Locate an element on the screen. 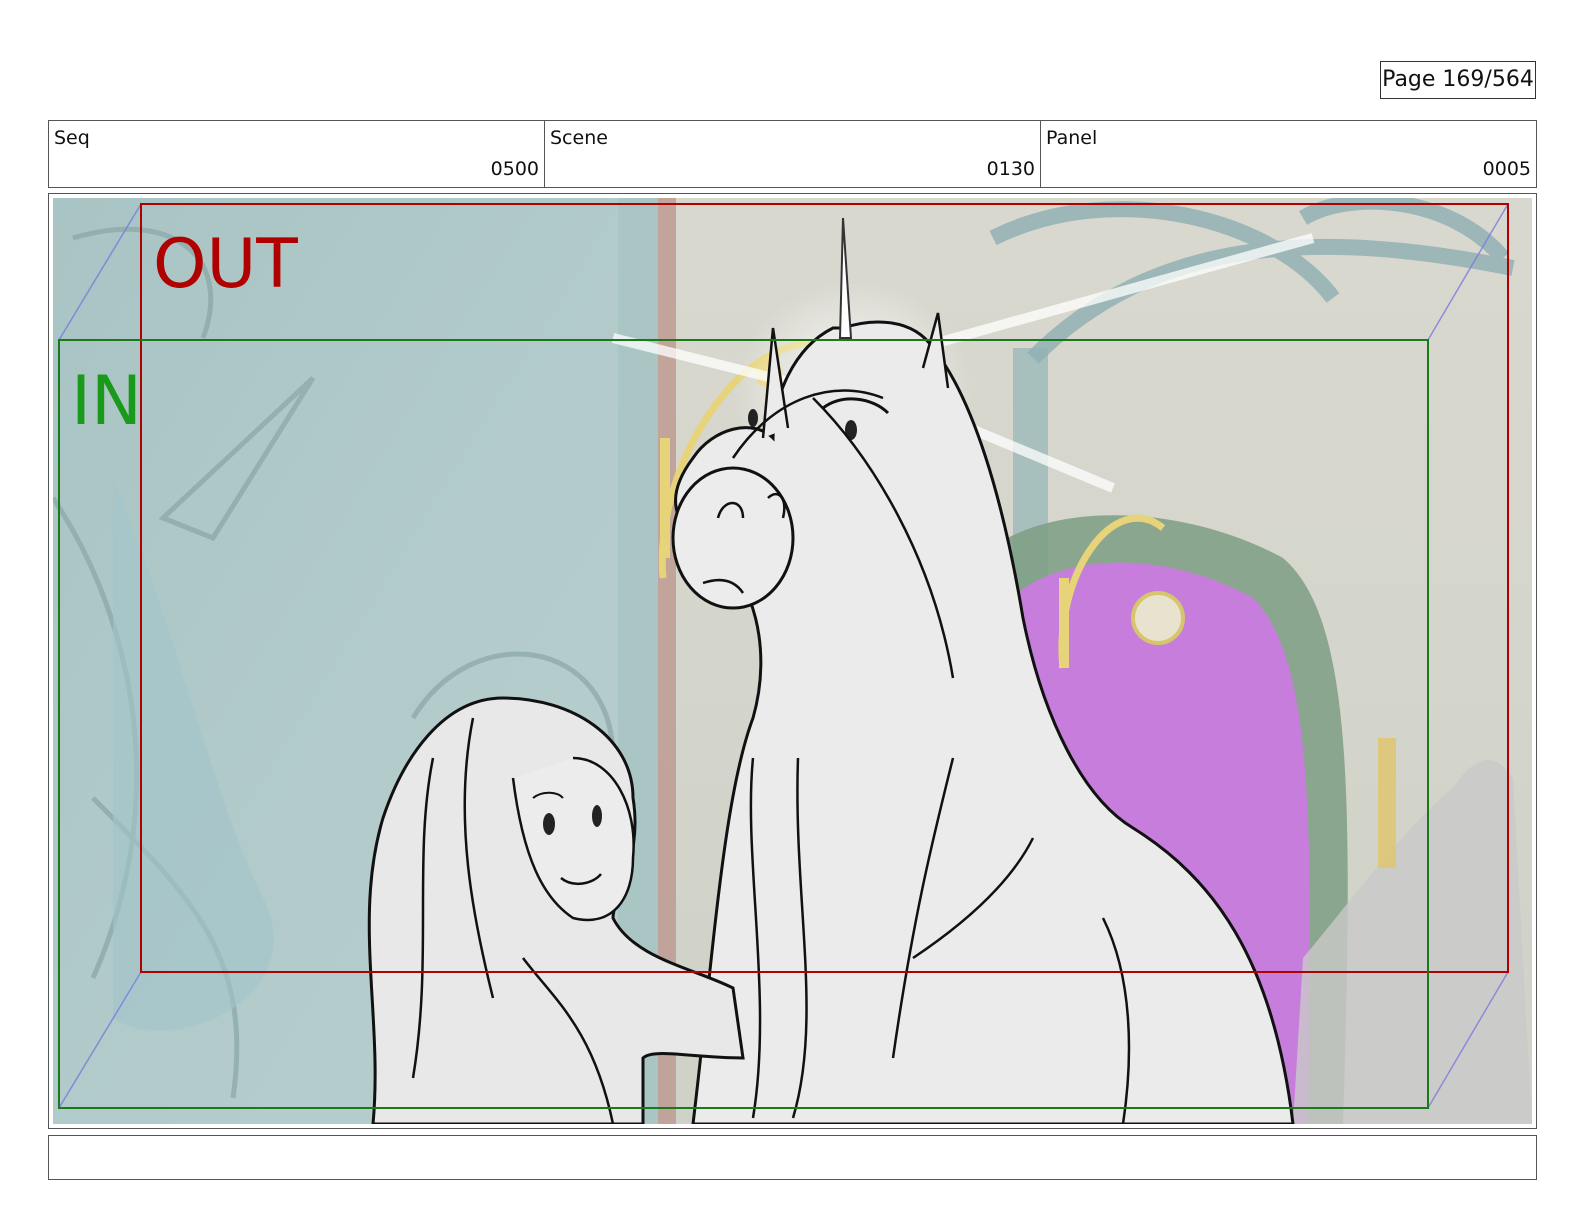  scene-value: 0130 is located at coordinates (1010, 169).